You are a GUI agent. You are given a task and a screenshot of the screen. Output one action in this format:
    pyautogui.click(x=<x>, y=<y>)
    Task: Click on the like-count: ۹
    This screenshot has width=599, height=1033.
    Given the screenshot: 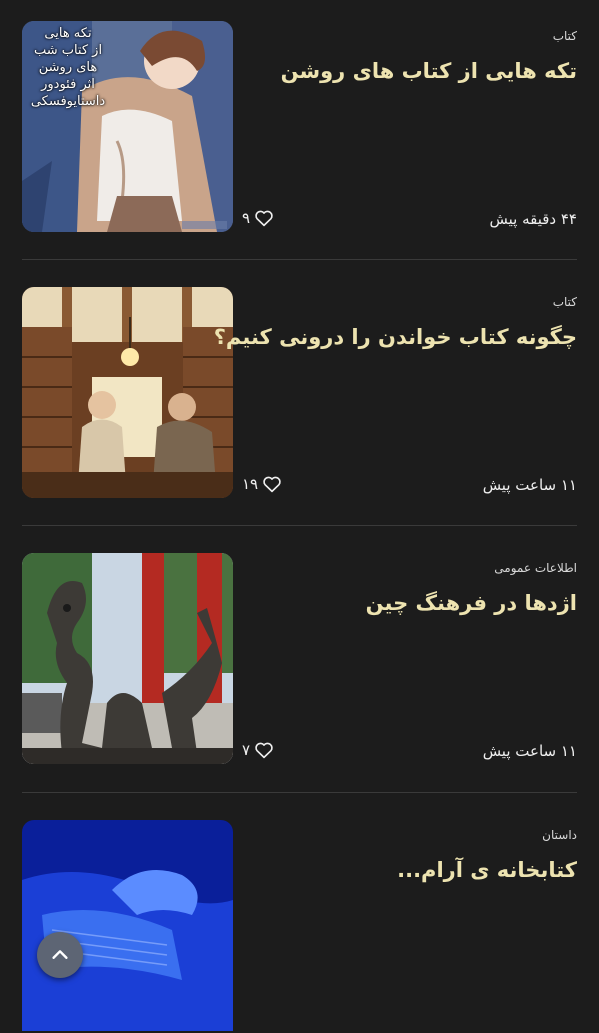 What is the action you would take?
    pyautogui.click(x=246, y=218)
    